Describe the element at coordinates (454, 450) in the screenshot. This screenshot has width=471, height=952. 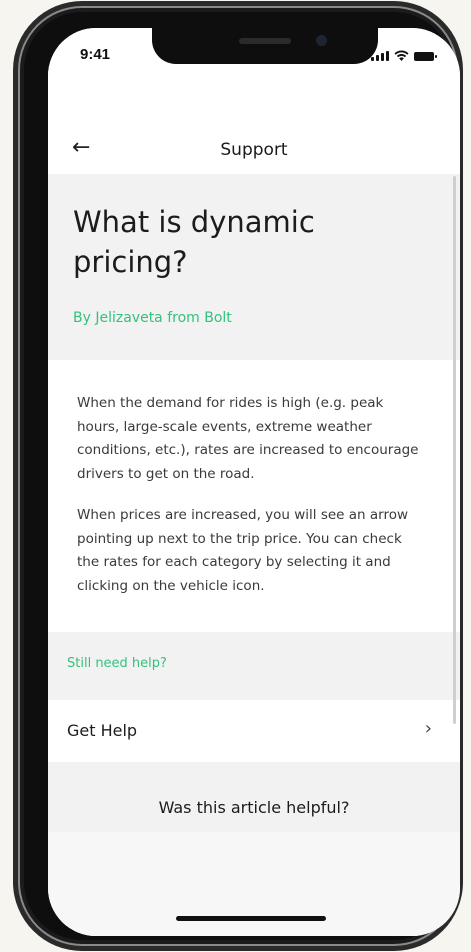
I see `scrollbar` at that location.